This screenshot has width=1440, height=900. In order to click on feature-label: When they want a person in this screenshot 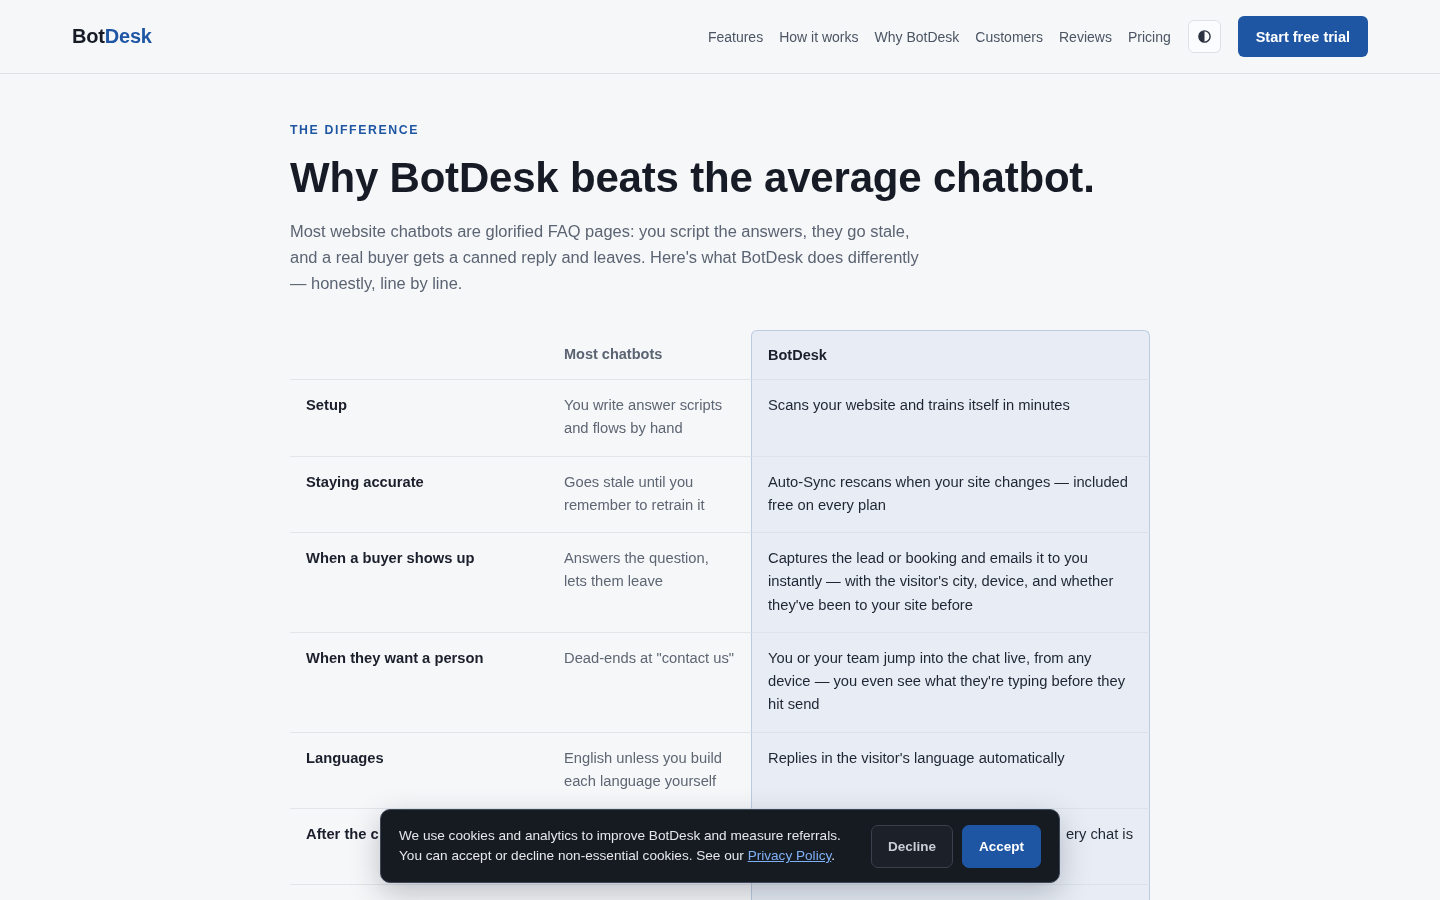, I will do `click(395, 657)`.